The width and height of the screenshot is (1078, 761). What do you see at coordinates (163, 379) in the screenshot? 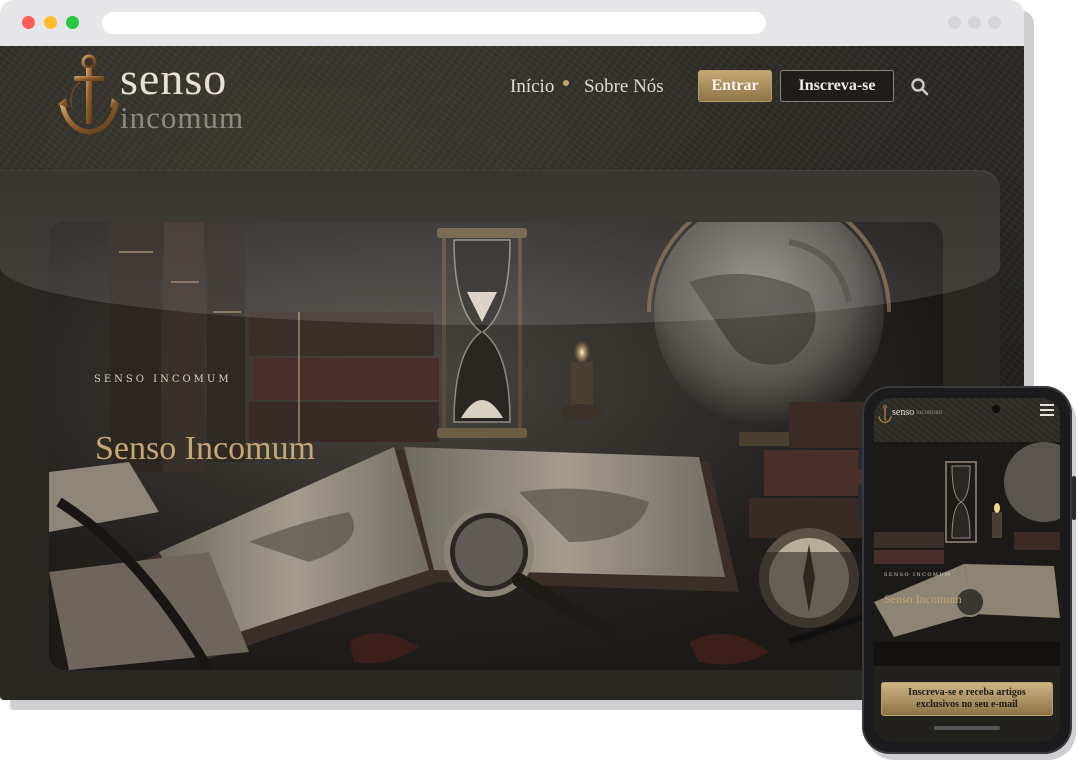
I see `hero-eyebrow-text: SENSO INCOMUM` at bounding box center [163, 379].